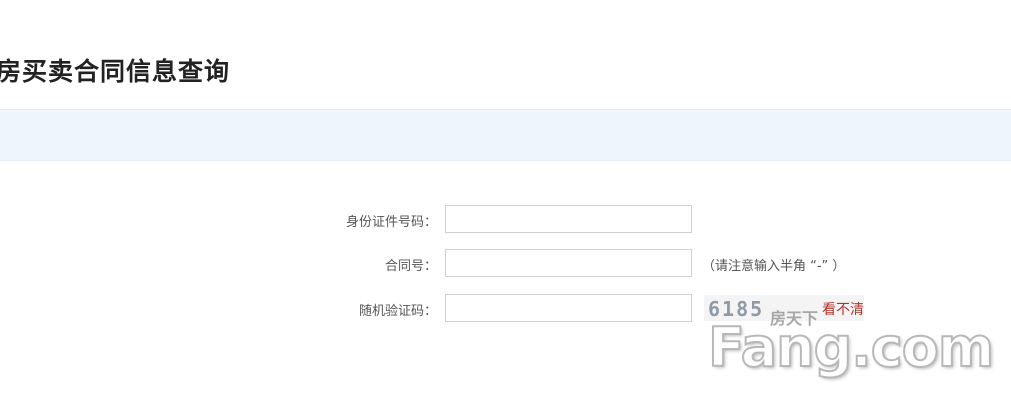 The height and width of the screenshot is (400, 1011). I want to click on contract-number-row: 合同号： （请注意输入半角 “-” ）, so click(505, 264).